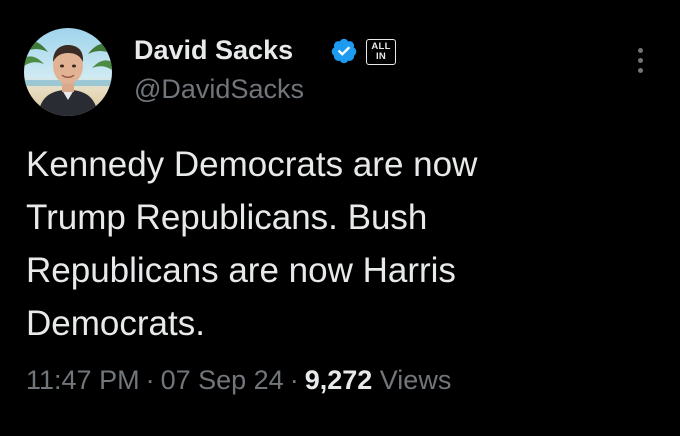 This screenshot has height=436, width=680. Describe the element at coordinates (381, 56) in the screenshot. I see `affiliation-badge-line2: IN` at that location.